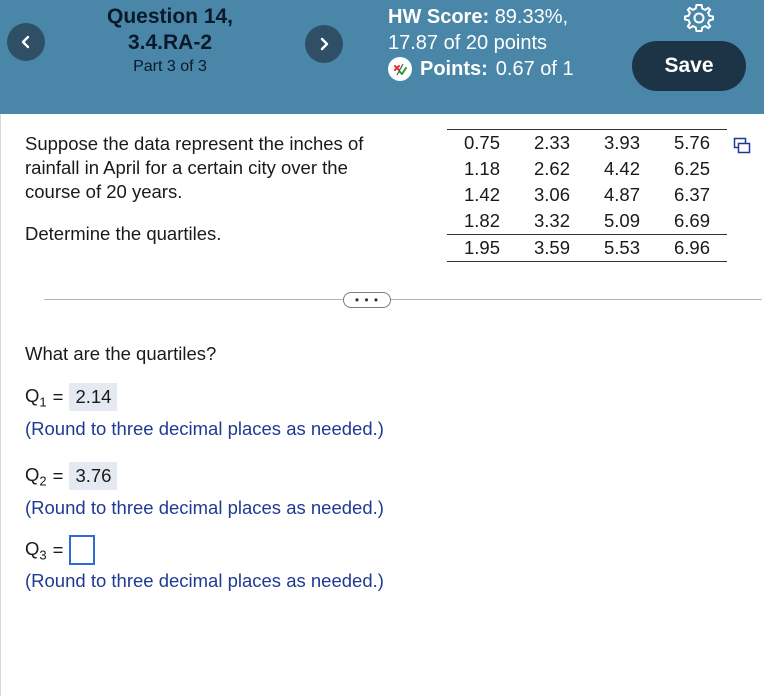 The width and height of the screenshot is (764, 696). Describe the element at coordinates (36, 397) in the screenshot. I see `q1-label: Q1` at that location.